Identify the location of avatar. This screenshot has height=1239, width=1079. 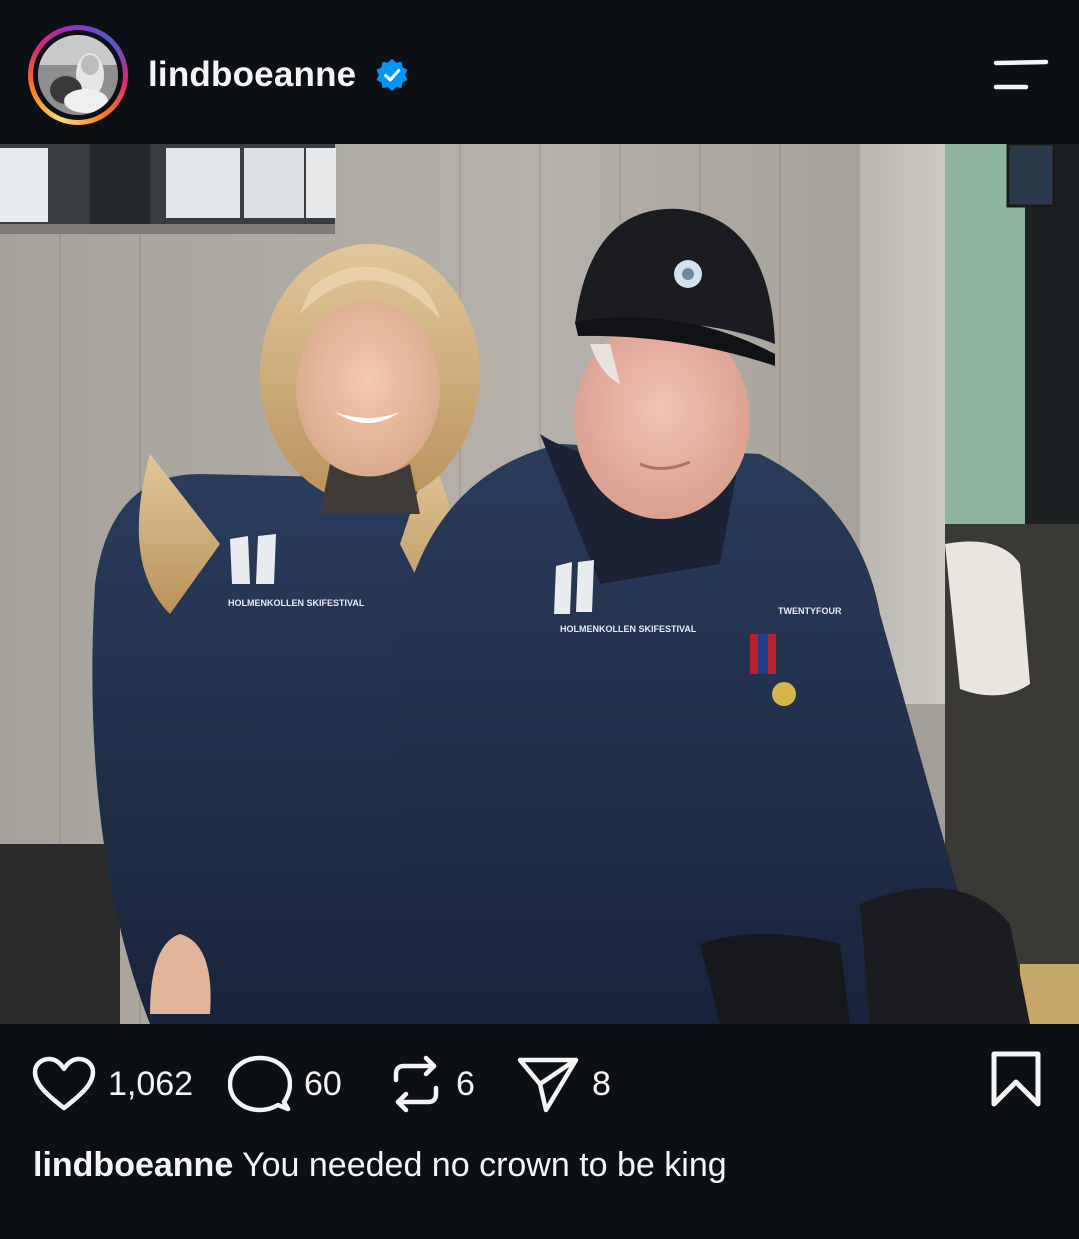
(78, 75).